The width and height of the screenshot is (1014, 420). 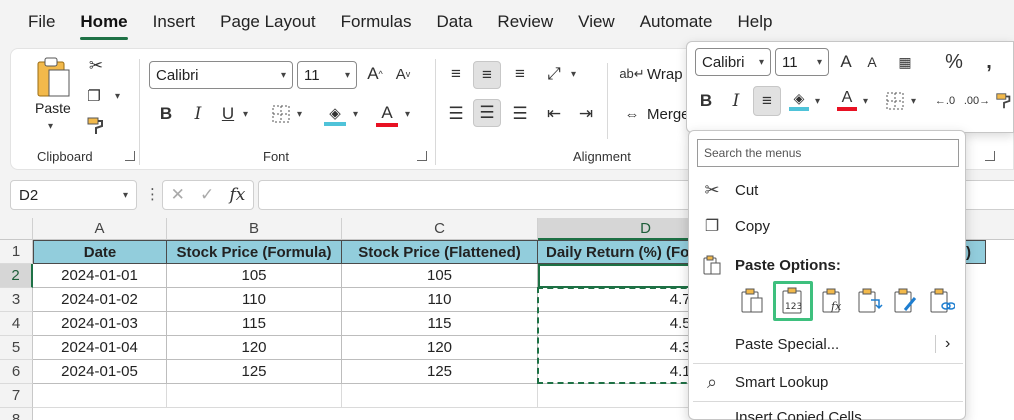 I want to click on mini-fill-dropdown-icon: ▾, so click(x=817, y=101).